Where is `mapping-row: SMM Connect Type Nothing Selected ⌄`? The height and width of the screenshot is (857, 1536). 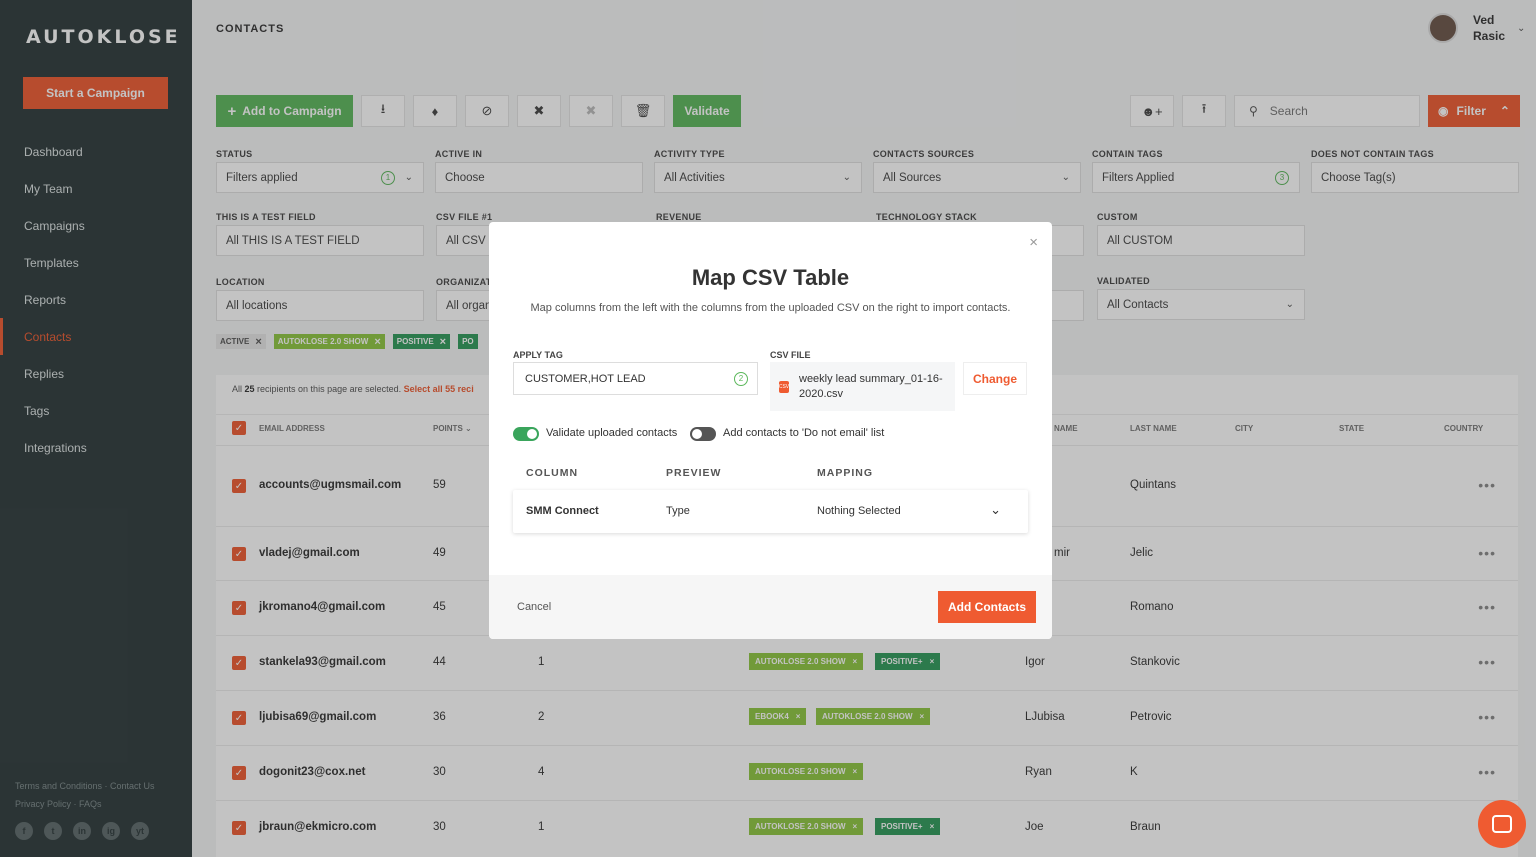
mapping-row: SMM Connect Type Nothing Selected ⌄ is located at coordinates (770, 511).